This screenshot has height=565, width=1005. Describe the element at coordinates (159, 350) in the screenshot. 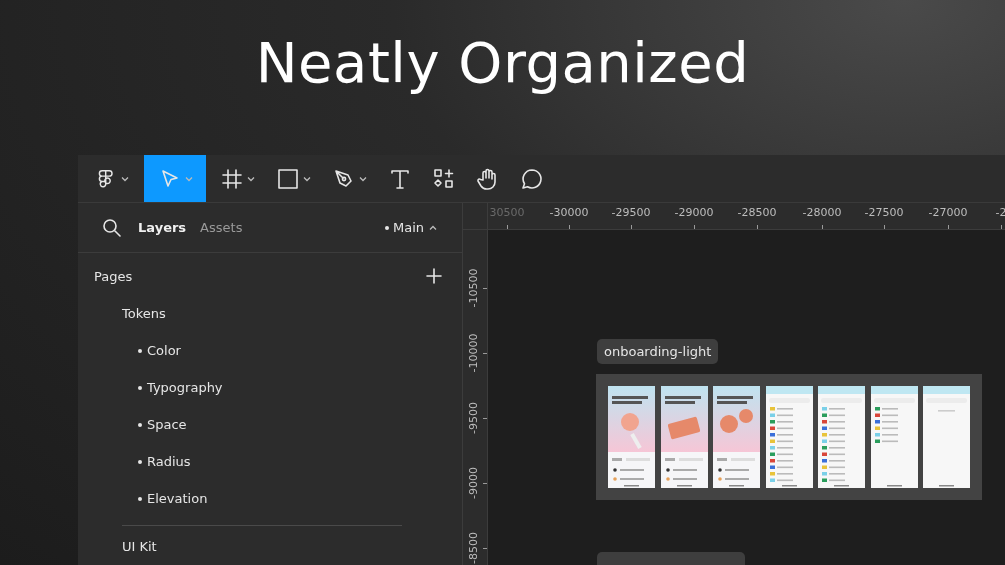

I see `page-item: Color` at that location.